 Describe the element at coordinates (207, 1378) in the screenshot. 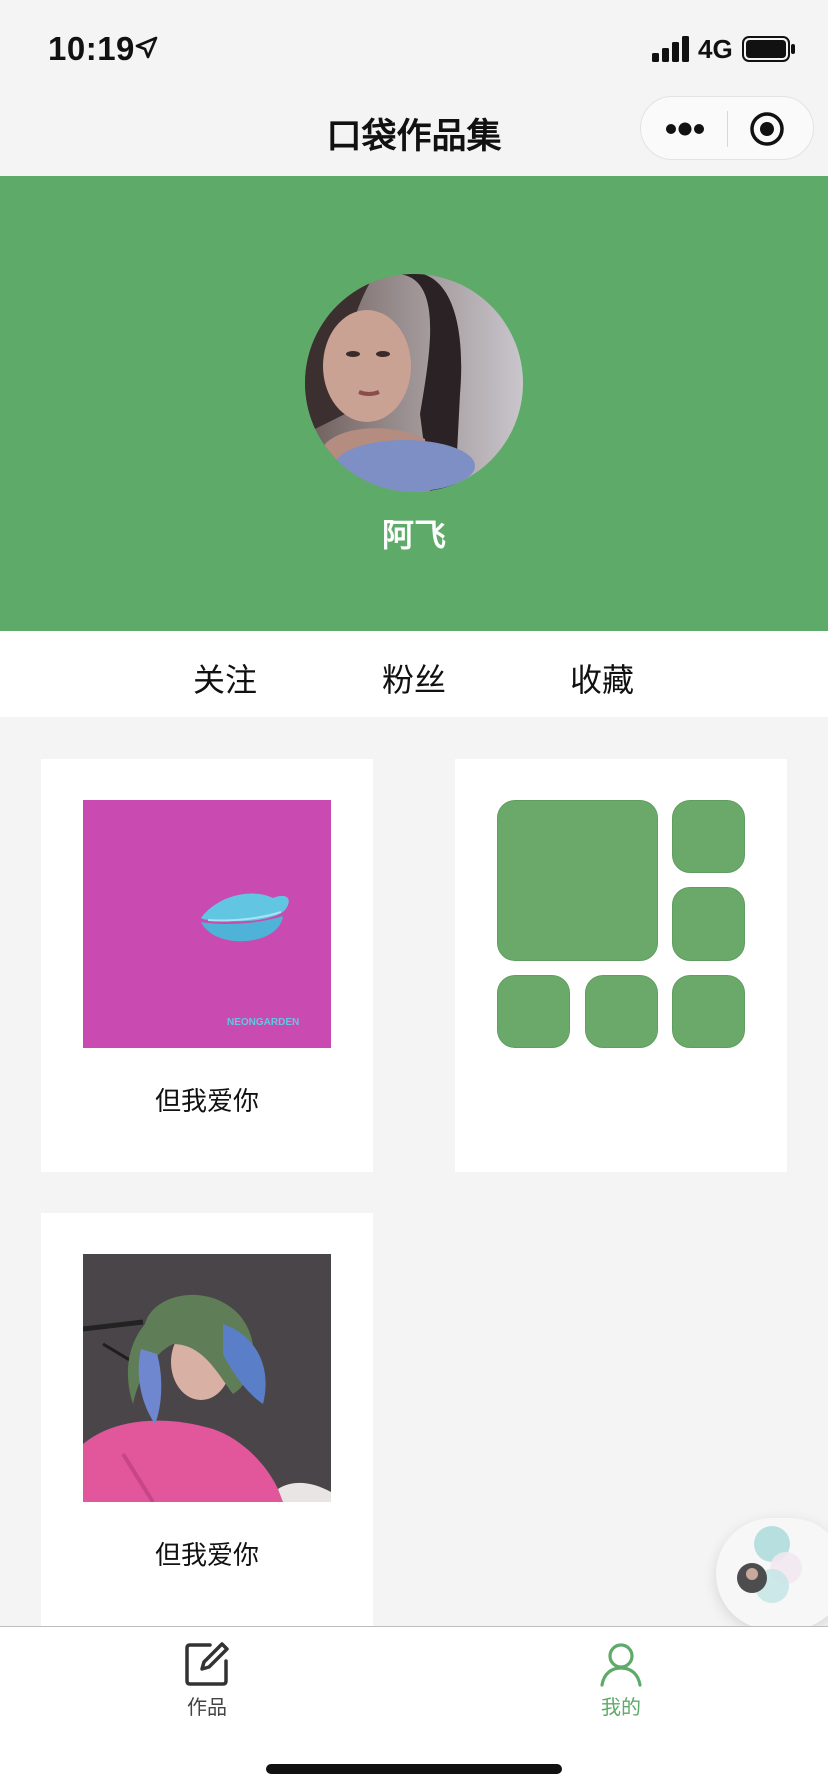

I see `work-cover` at that location.